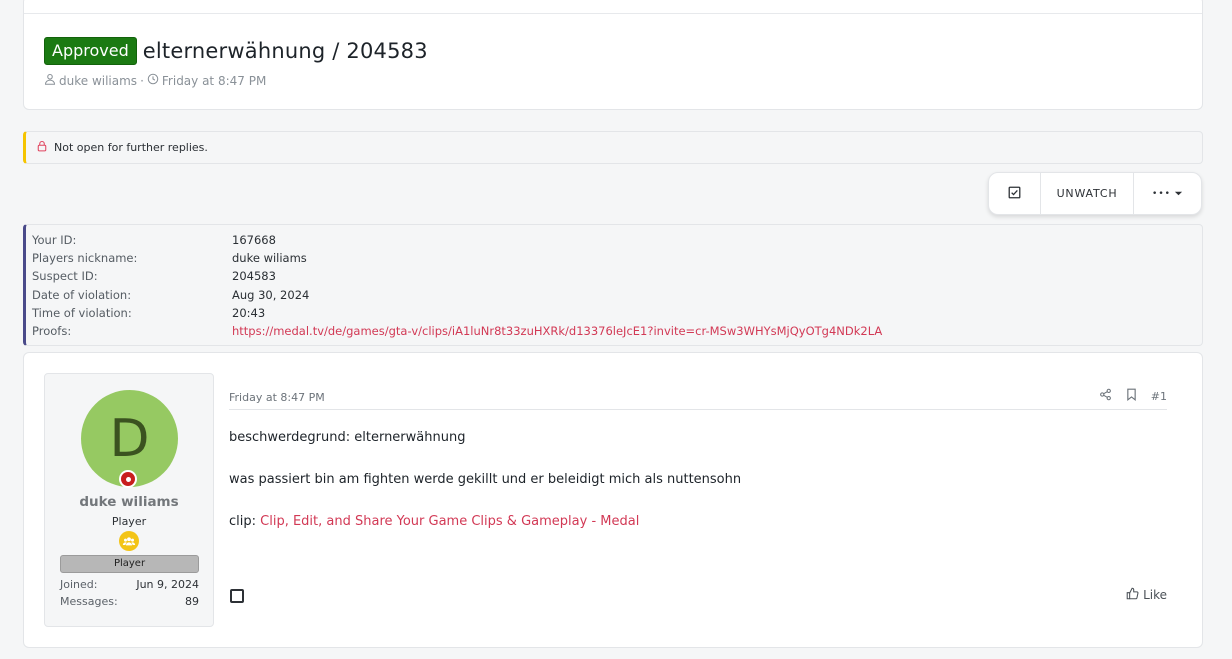 The image size is (1232, 659). Describe the element at coordinates (129, 521) in the screenshot. I see `user-title: Player` at that location.